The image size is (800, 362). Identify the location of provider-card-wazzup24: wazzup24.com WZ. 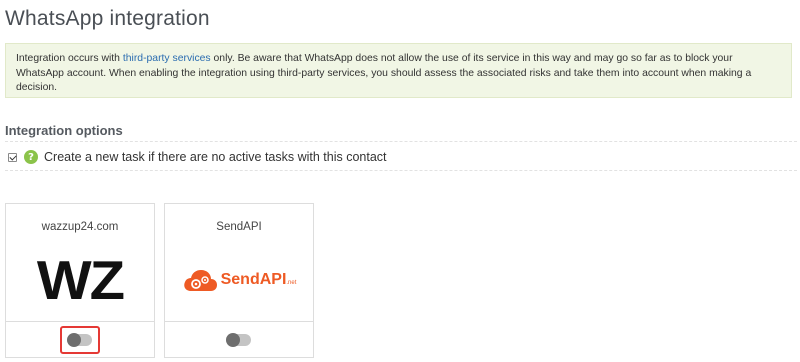
(80, 280).